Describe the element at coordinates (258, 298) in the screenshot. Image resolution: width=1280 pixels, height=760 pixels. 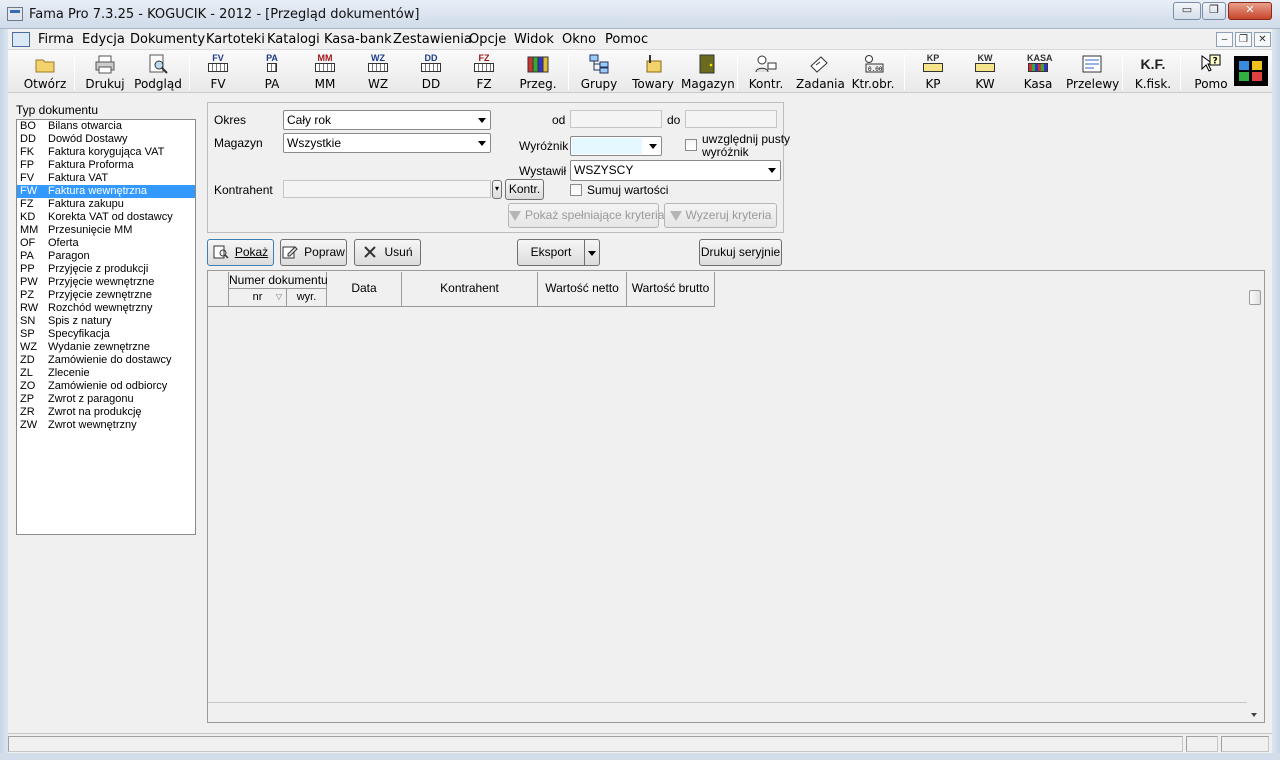
I see `grid-header-nr: nr ▽` at that location.